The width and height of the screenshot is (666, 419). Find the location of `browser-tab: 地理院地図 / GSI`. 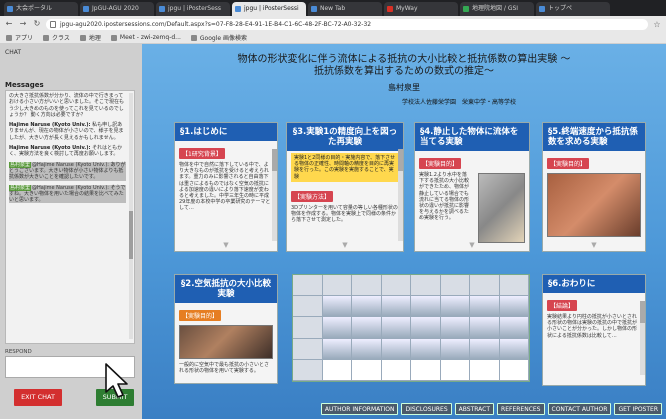

browser-tab: 地理院地図 / GSI is located at coordinates (497, 9).